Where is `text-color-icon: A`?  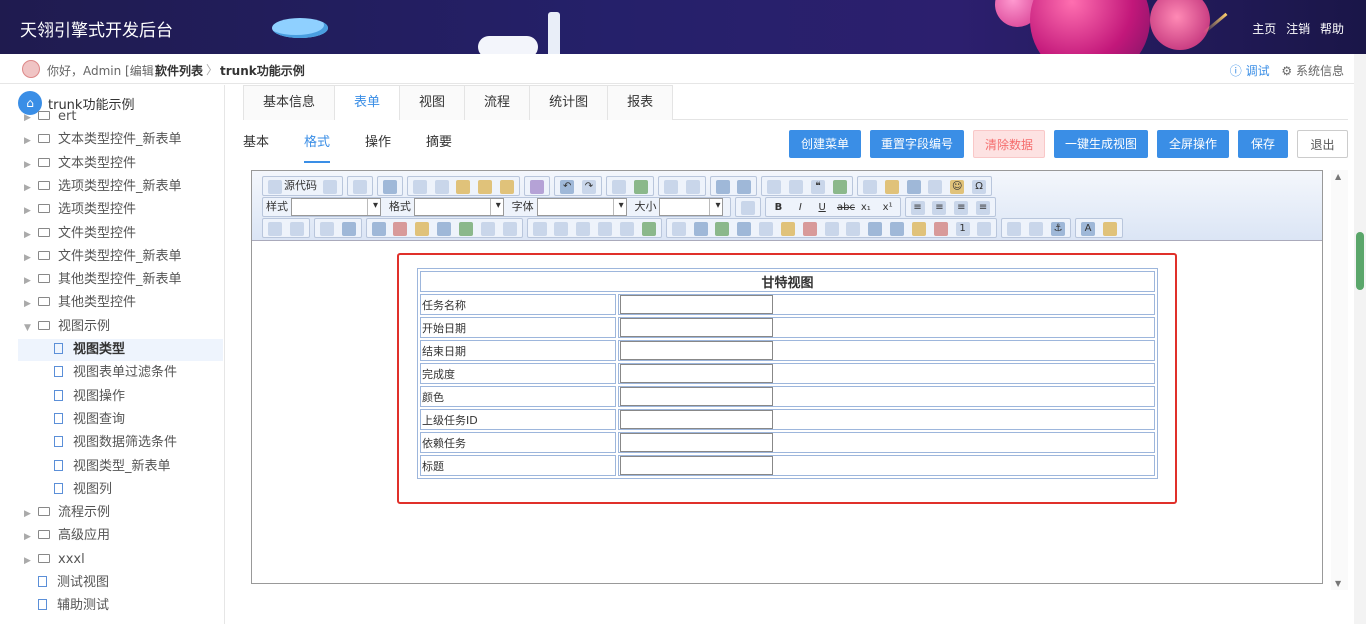
text-color-icon: A is located at coordinates (1088, 229).